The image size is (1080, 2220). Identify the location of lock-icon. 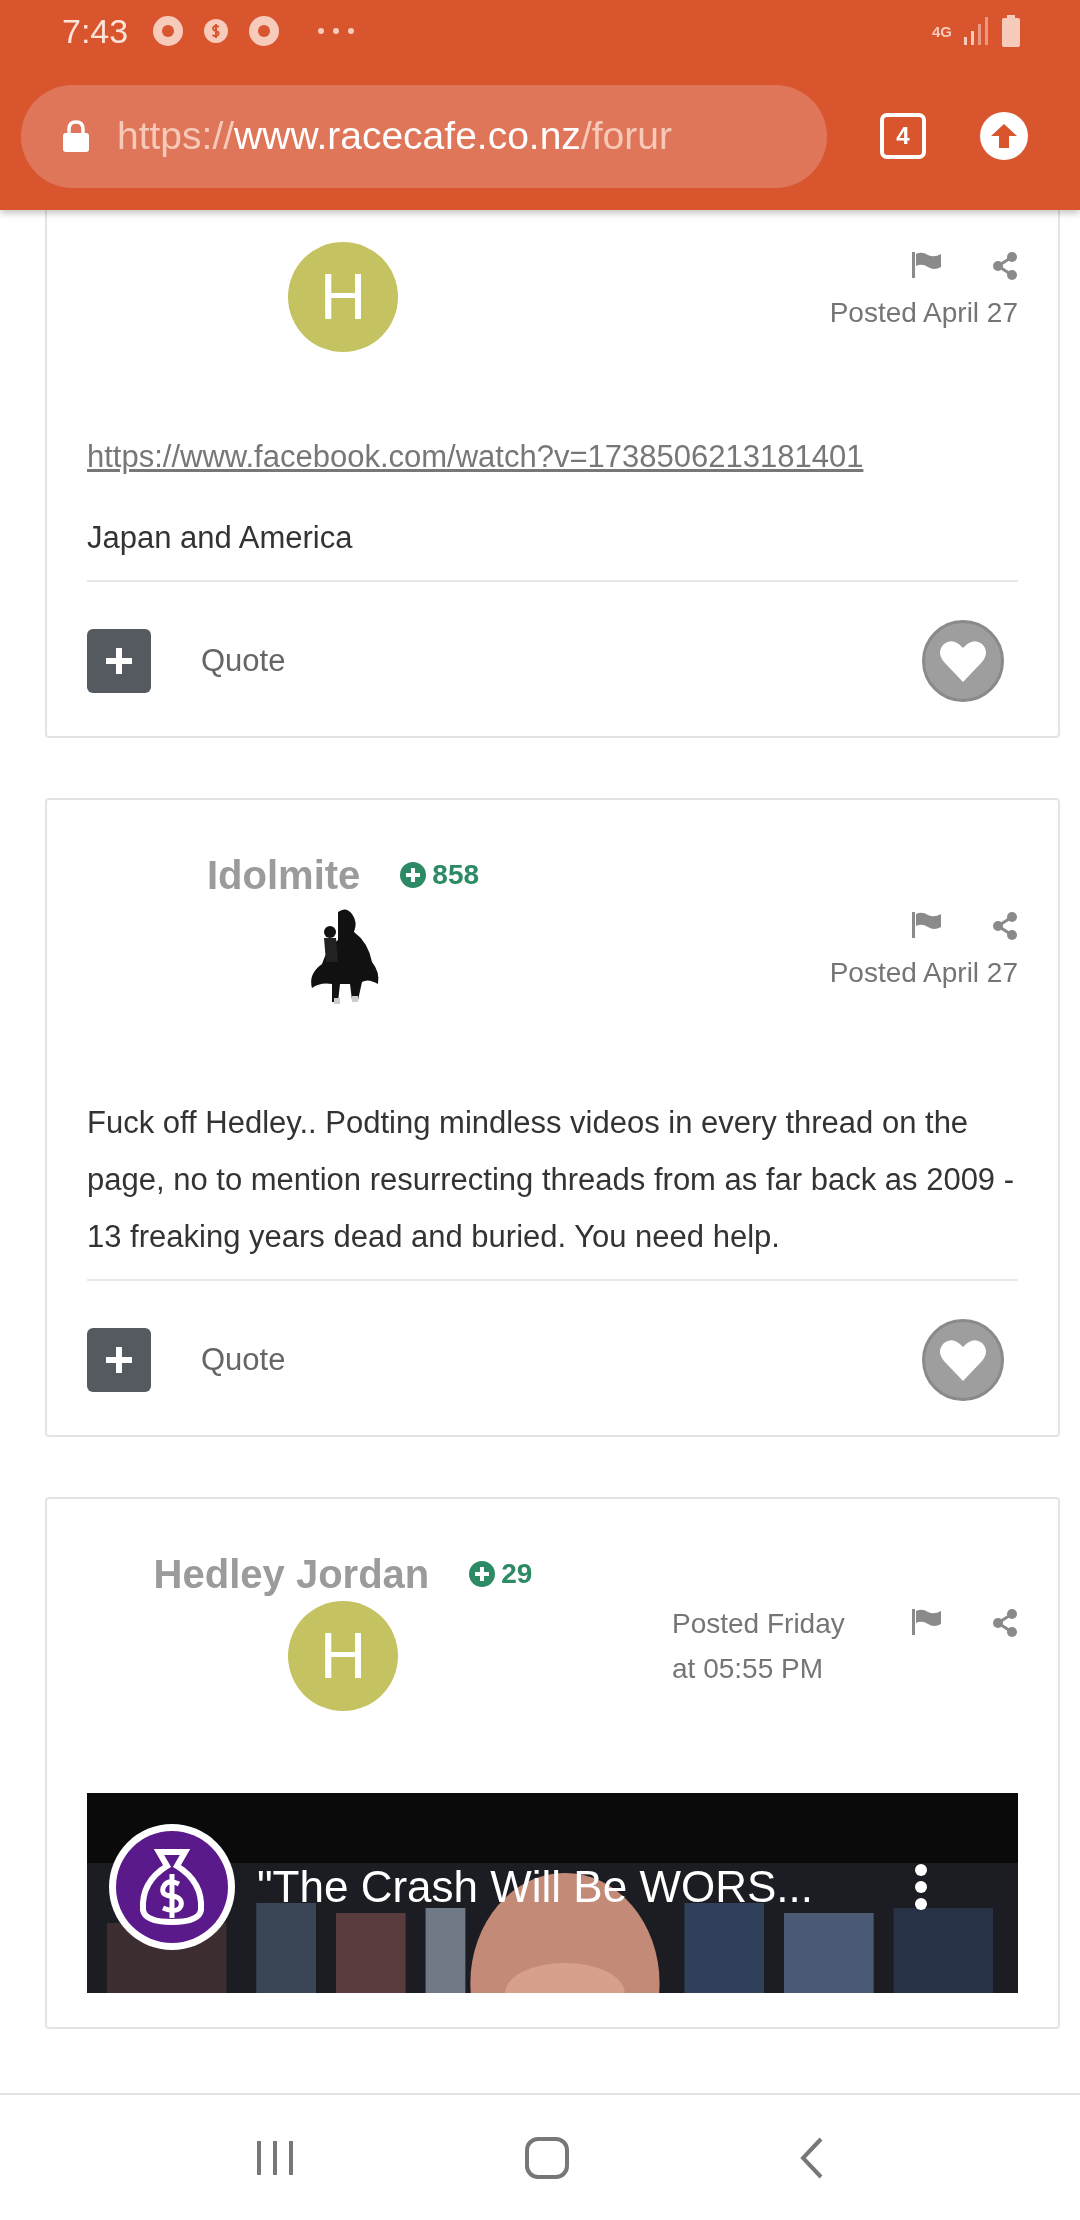
(76, 136).